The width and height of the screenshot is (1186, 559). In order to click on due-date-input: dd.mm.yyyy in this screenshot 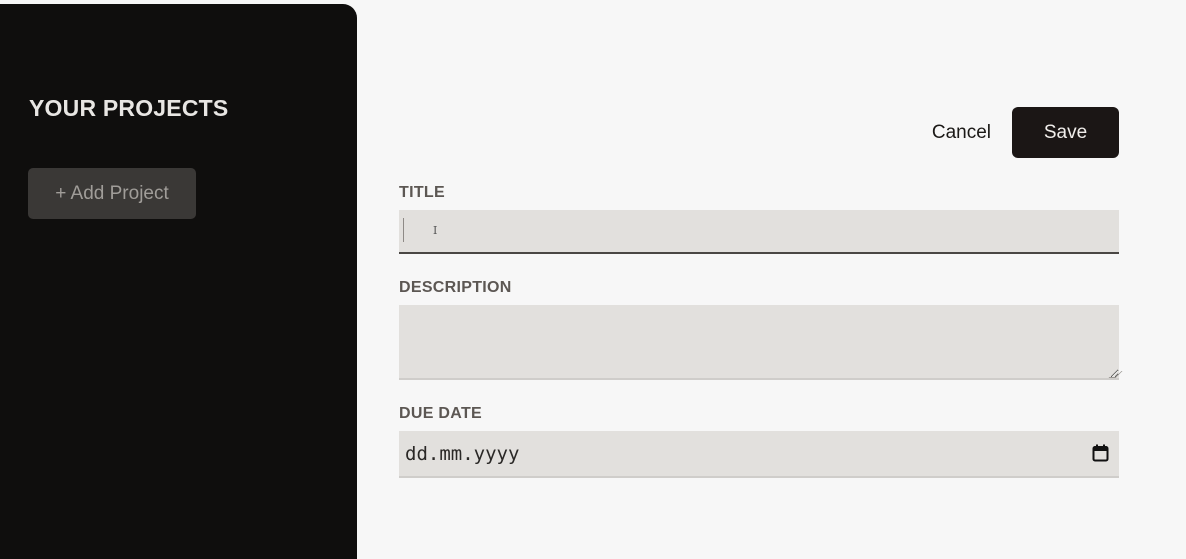, I will do `click(759, 454)`.